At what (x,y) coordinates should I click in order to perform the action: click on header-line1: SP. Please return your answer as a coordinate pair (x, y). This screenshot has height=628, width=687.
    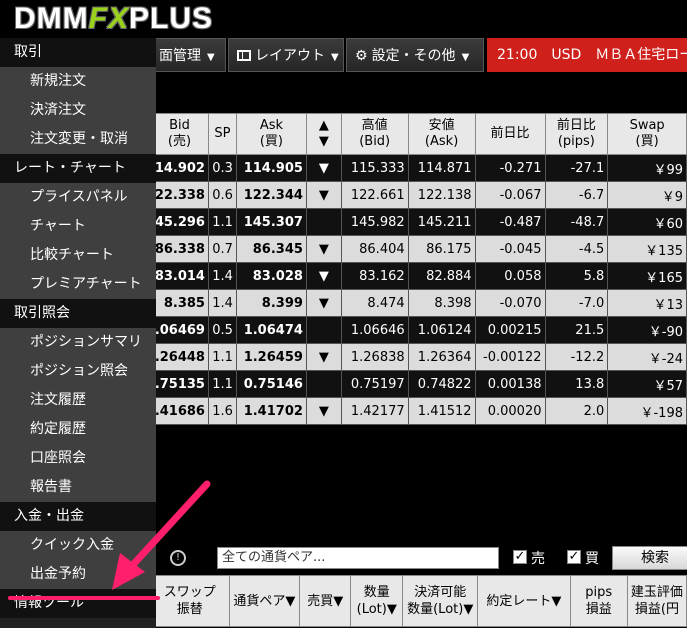
    Looking at the image, I should click on (222, 133).